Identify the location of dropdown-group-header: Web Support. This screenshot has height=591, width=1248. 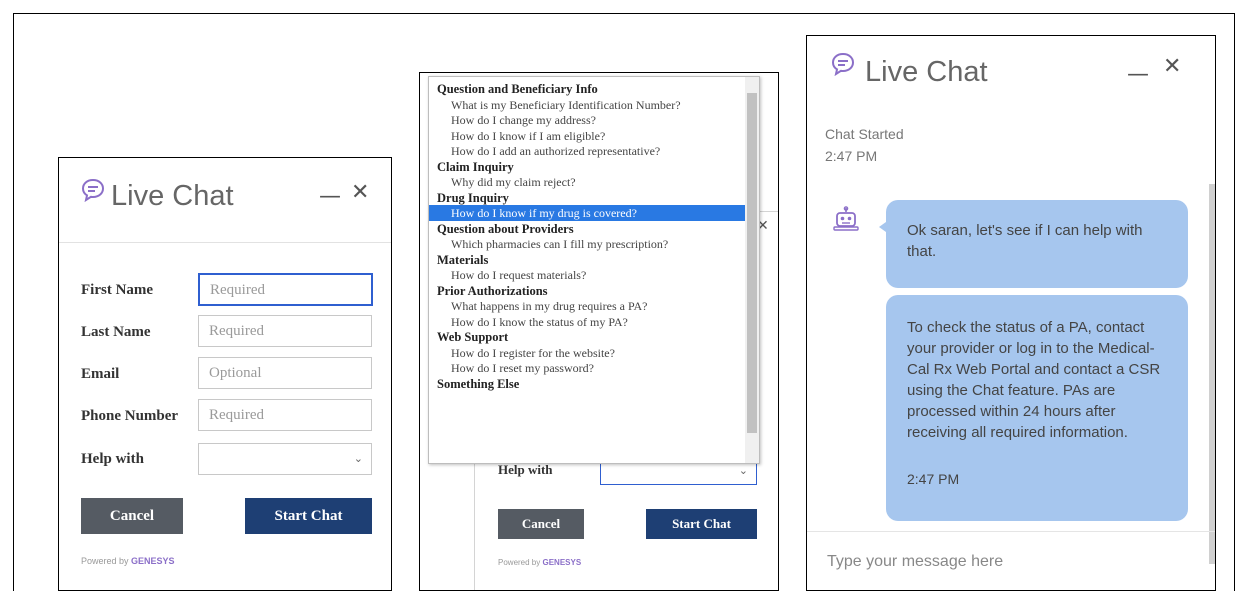
(473, 337).